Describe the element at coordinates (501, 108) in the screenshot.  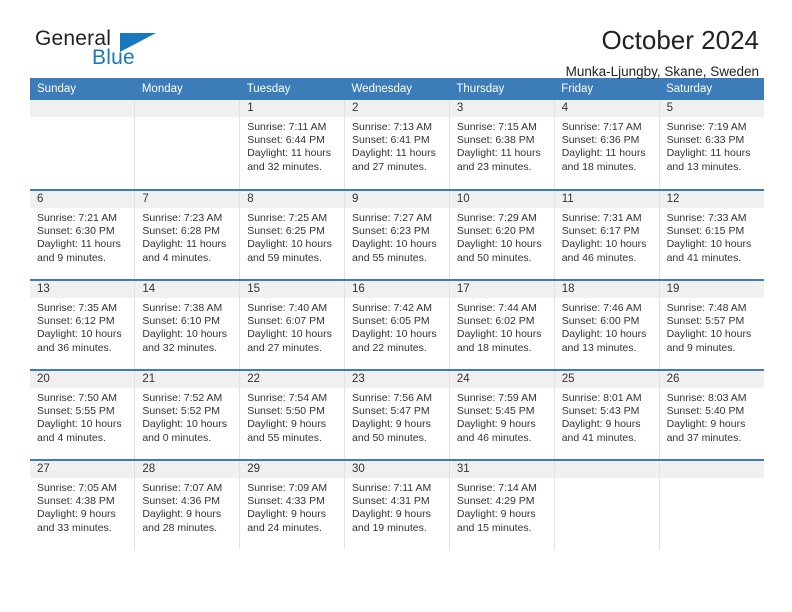
I see `day-number: 3` at that location.